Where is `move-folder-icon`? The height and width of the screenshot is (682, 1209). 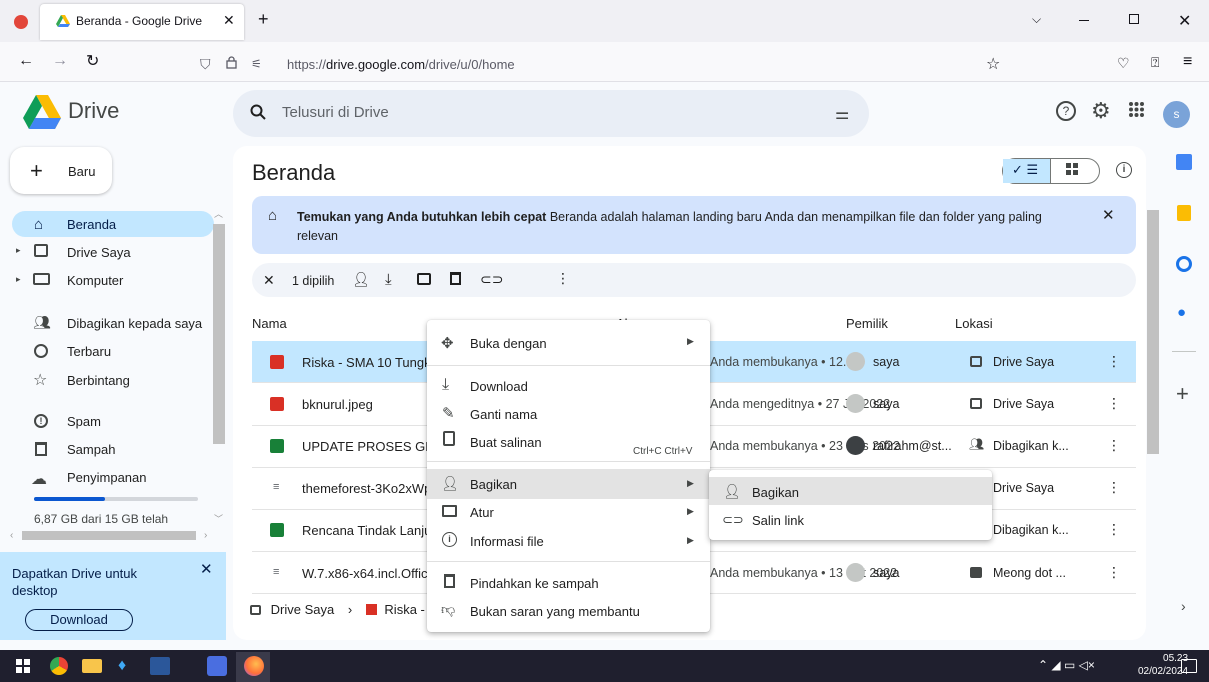
move-folder-icon is located at coordinates (424, 279).